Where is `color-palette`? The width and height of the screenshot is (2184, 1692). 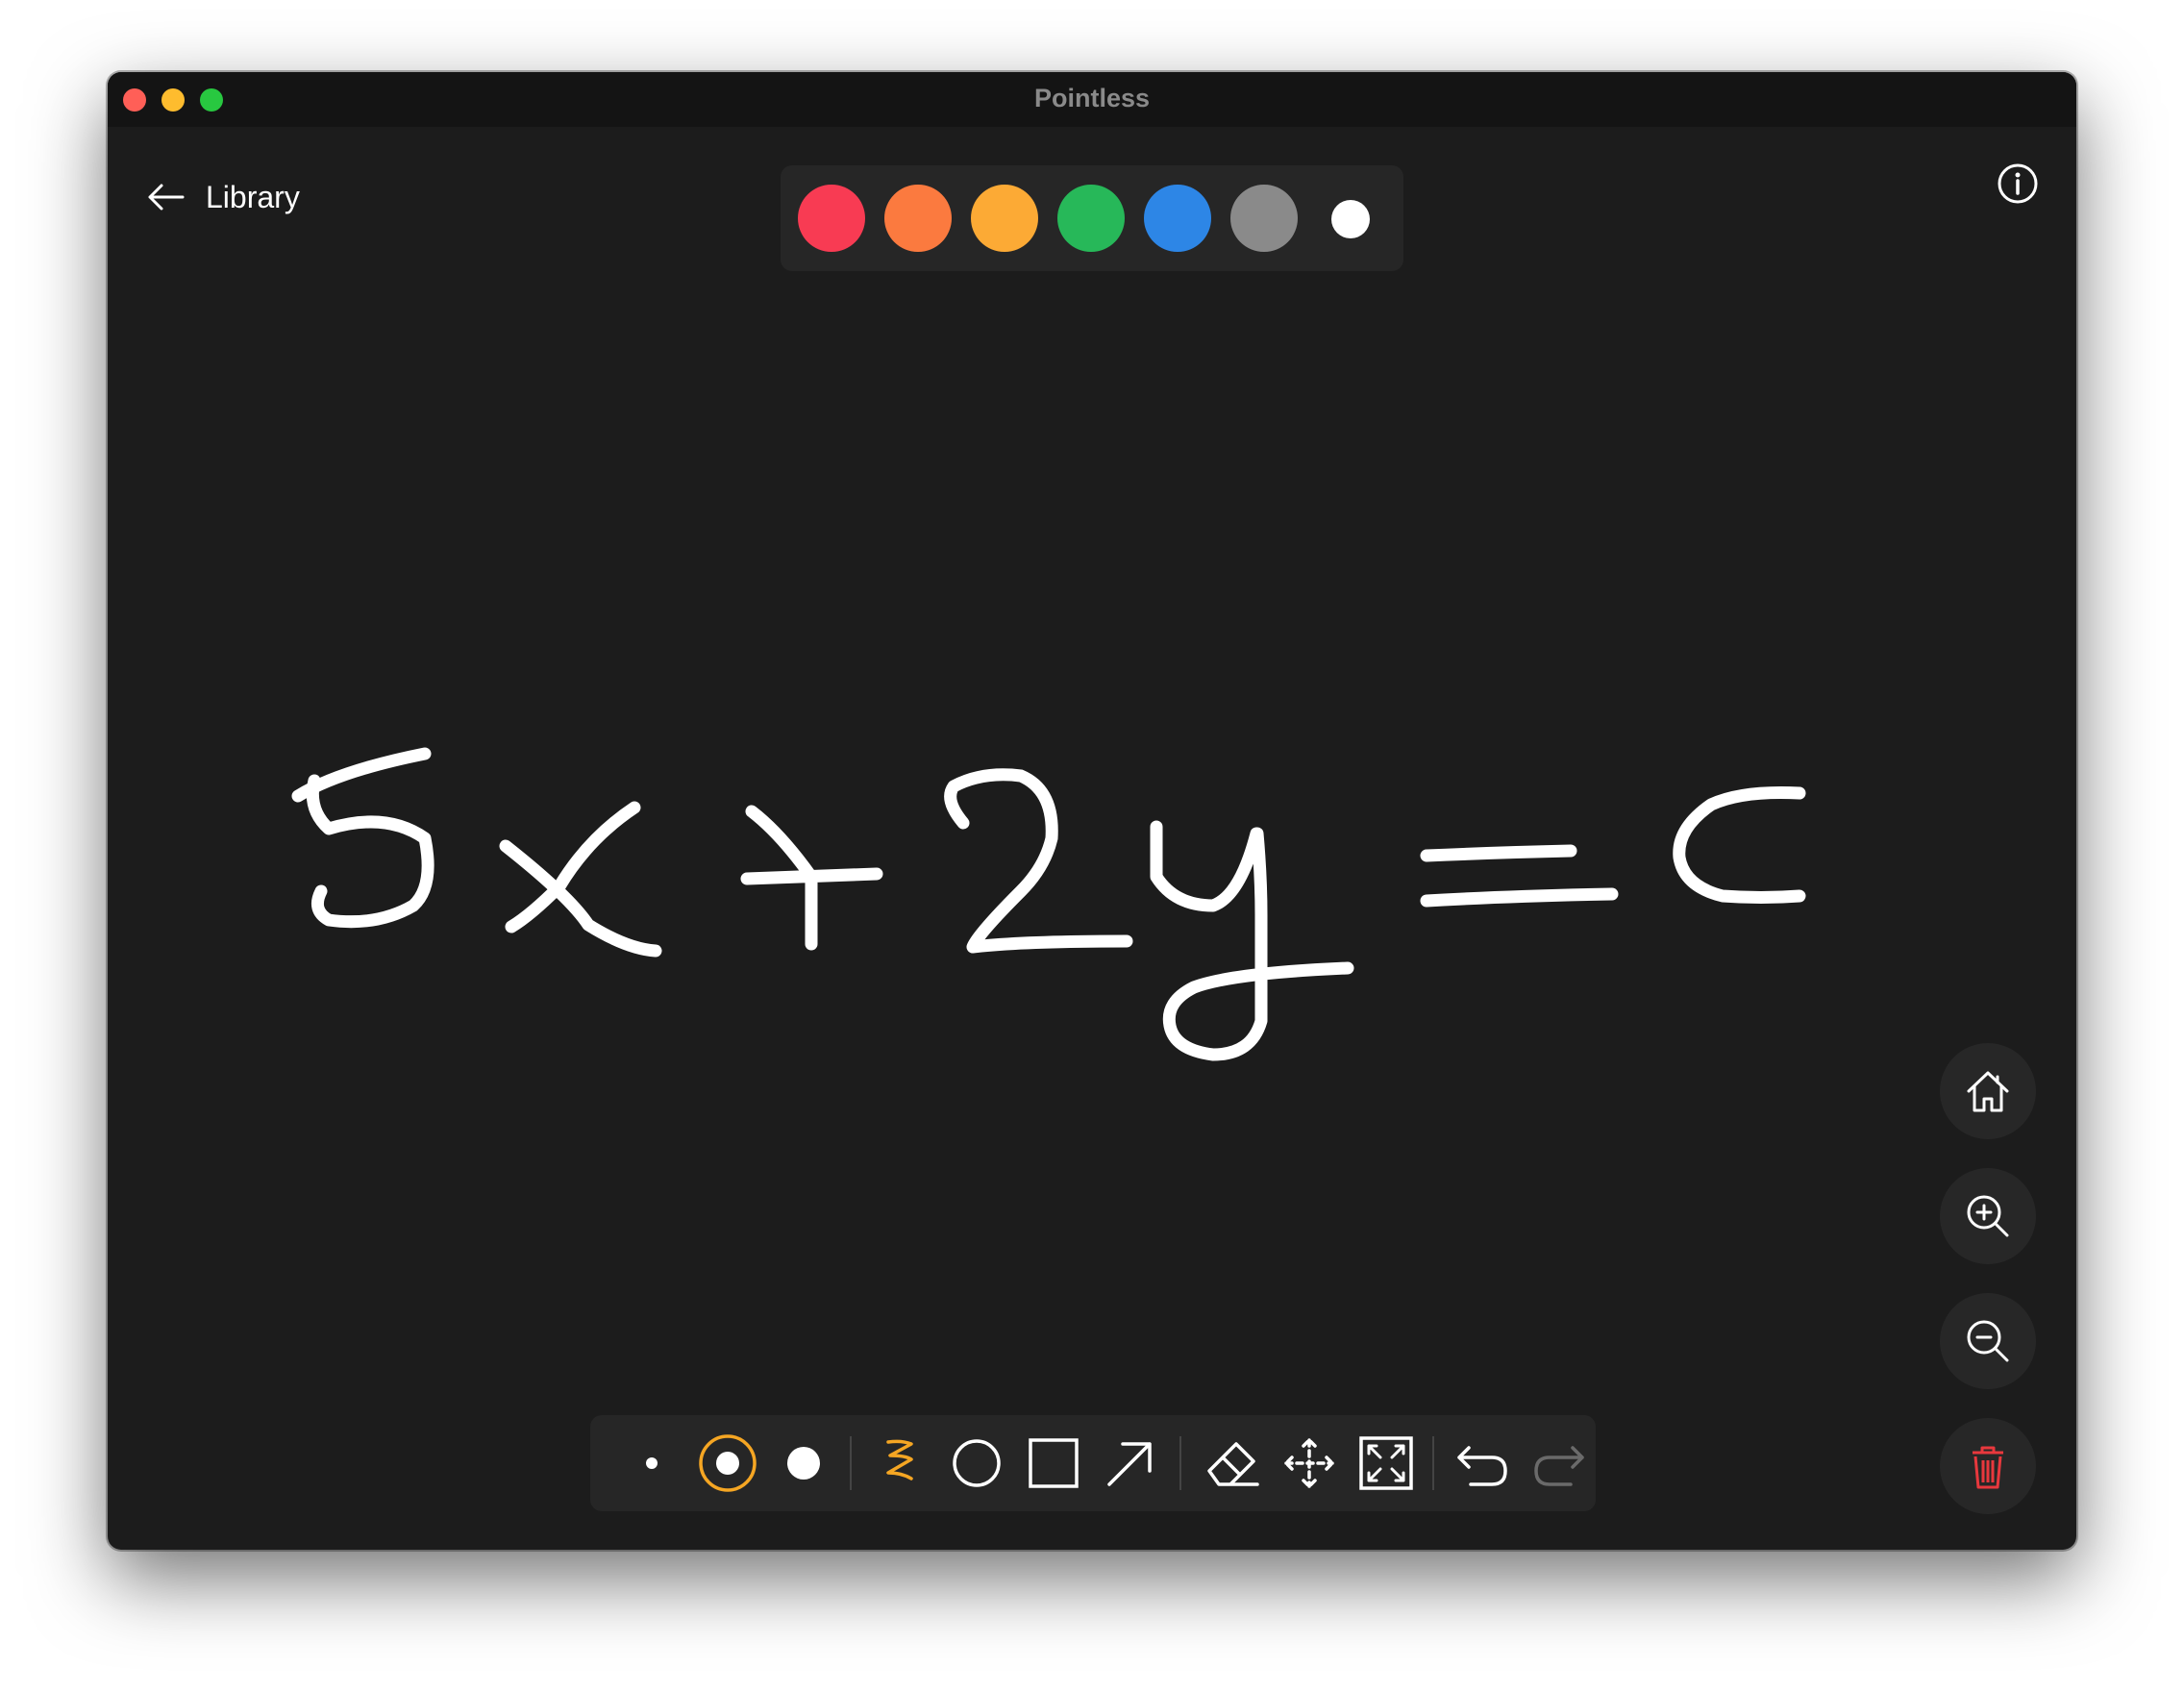
color-palette is located at coordinates (1092, 218).